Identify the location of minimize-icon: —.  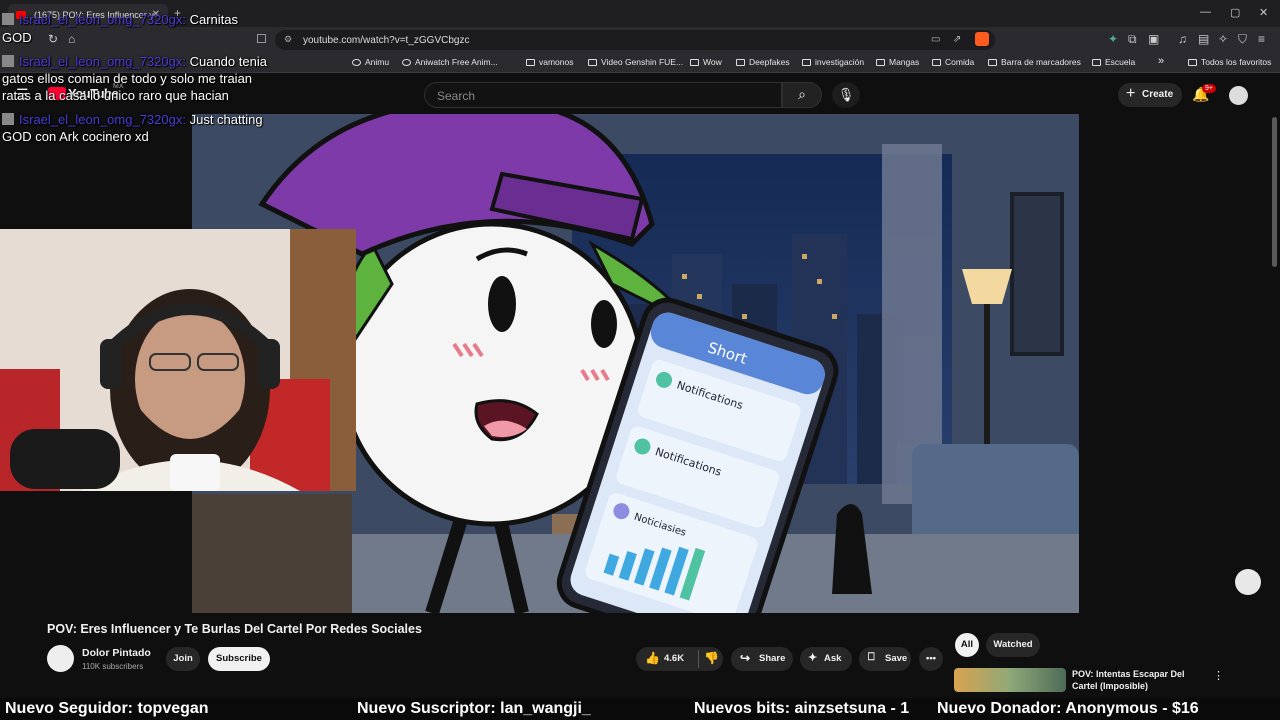
(1205, 12).